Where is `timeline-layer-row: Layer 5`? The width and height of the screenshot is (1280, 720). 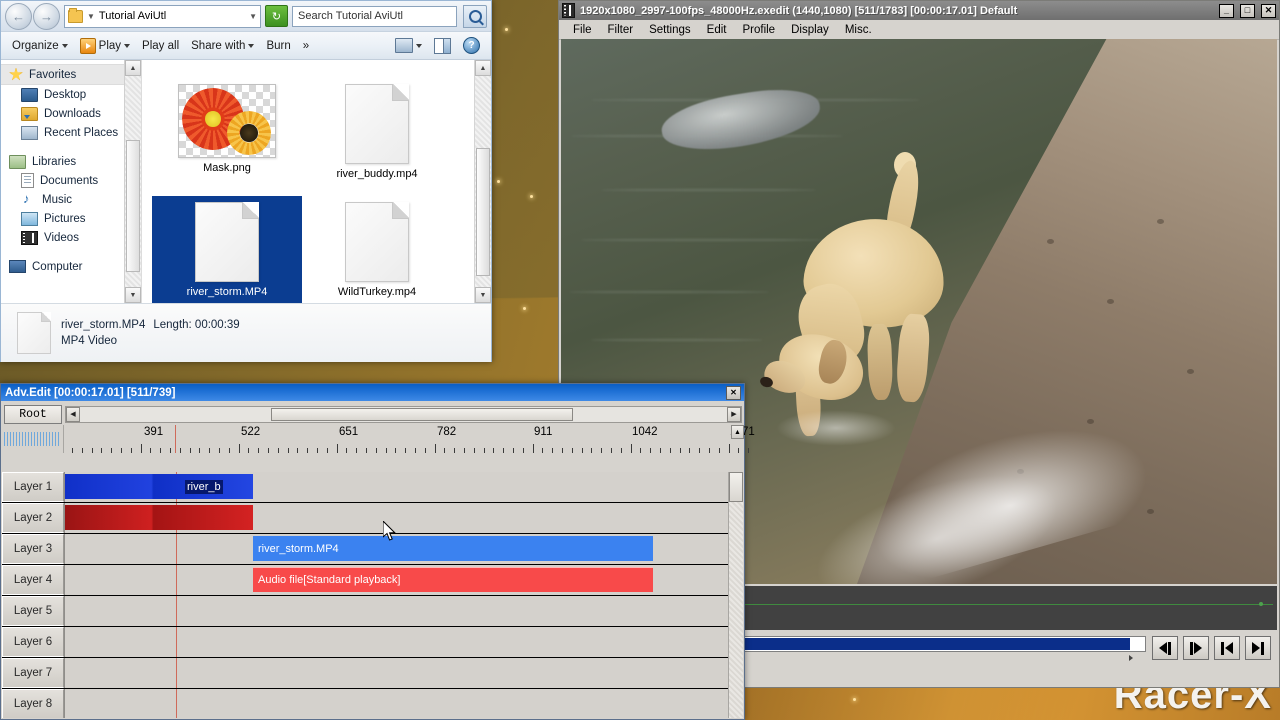 timeline-layer-row: Layer 5 is located at coordinates (372, 611).